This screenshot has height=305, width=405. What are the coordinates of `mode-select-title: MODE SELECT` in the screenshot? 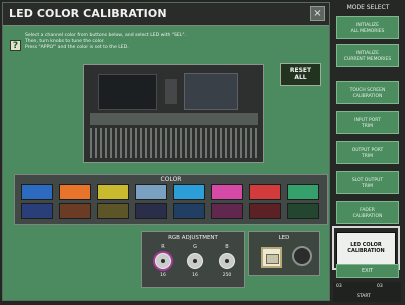 It's located at (368, 7).